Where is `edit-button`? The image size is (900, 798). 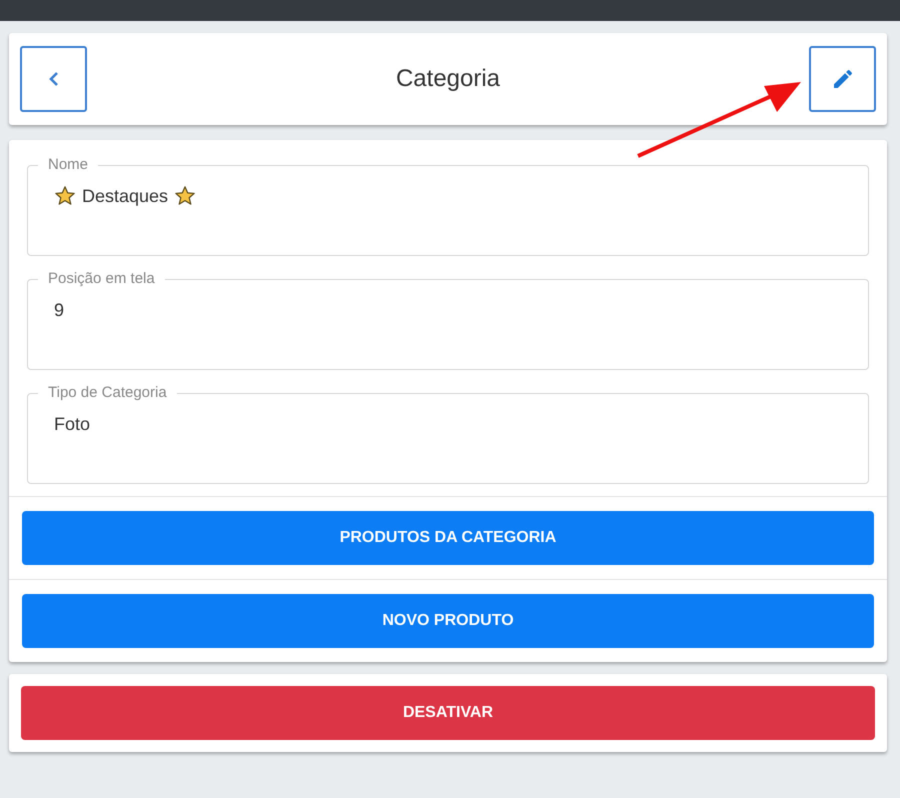
edit-button is located at coordinates (842, 79).